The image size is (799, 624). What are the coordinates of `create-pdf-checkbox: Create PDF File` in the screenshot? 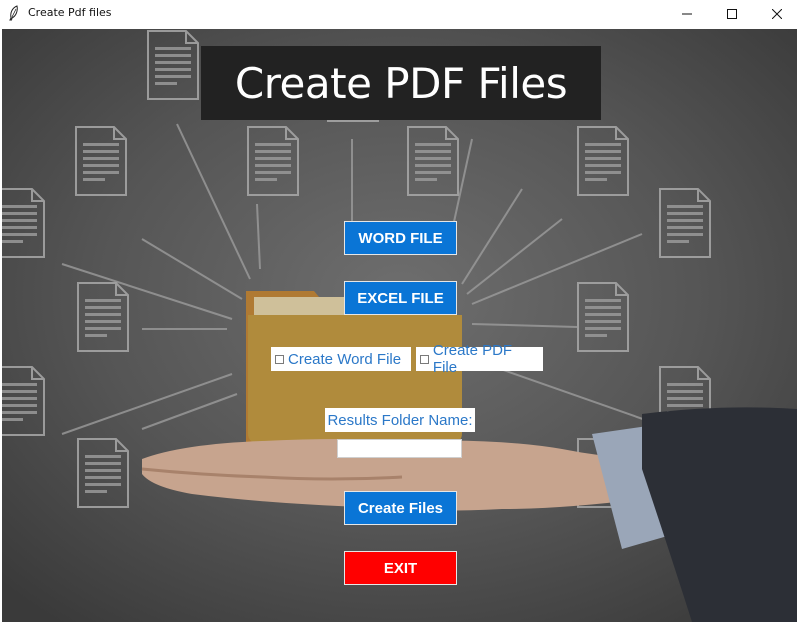 It's located at (479, 359).